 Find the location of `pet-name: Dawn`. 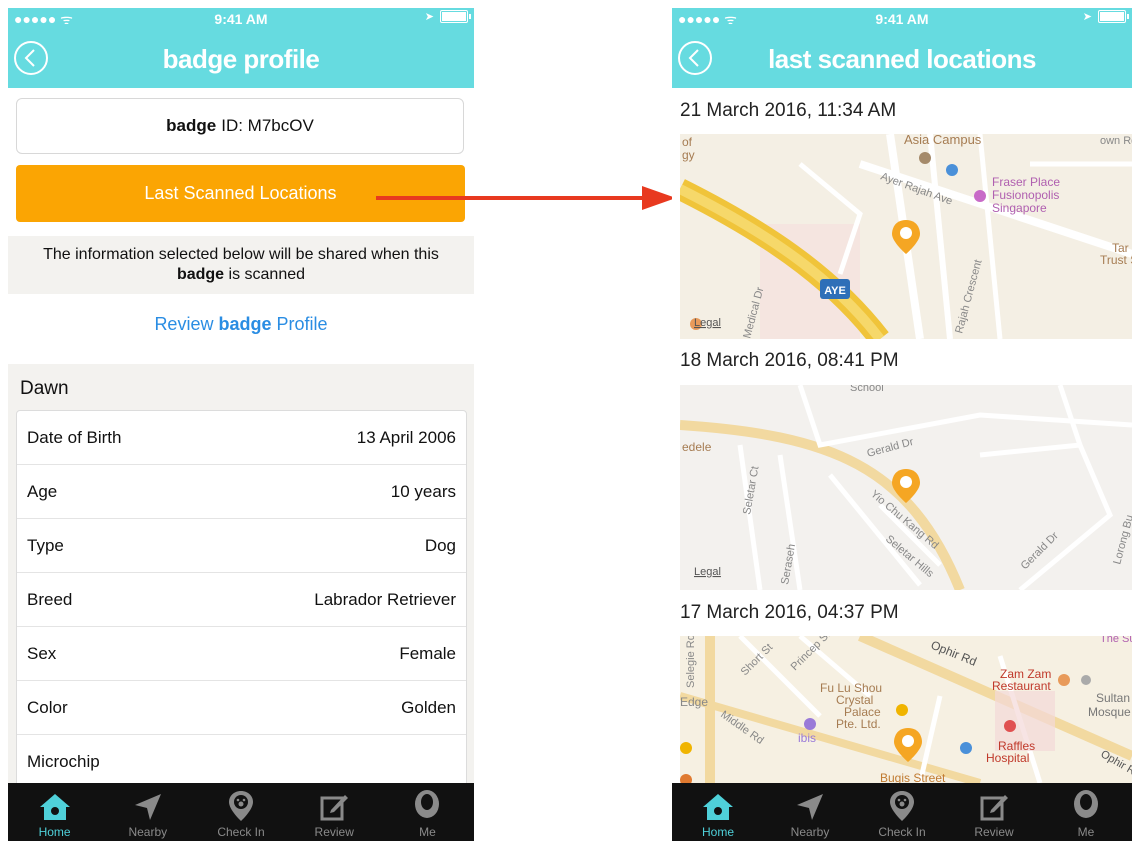

pet-name: Dawn is located at coordinates (44, 388).